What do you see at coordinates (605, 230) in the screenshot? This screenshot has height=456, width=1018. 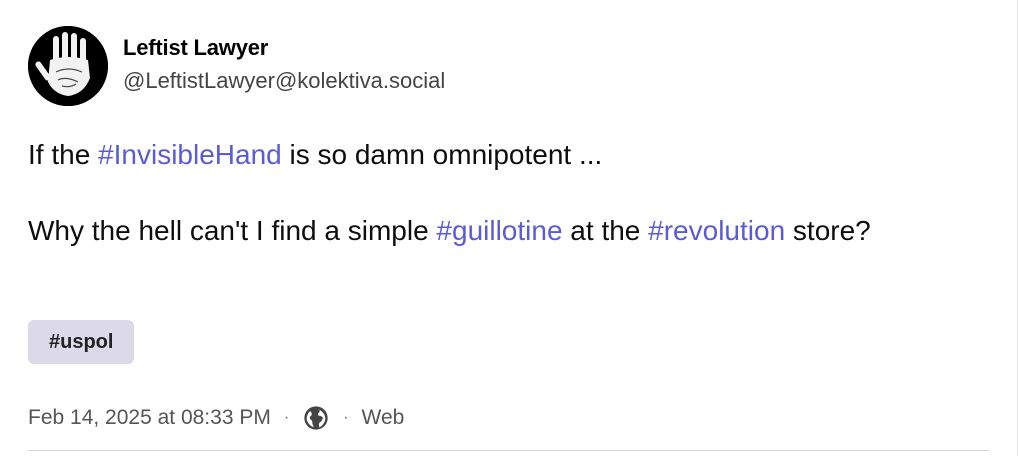 I see `post-text: at the` at bounding box center [605, 230].